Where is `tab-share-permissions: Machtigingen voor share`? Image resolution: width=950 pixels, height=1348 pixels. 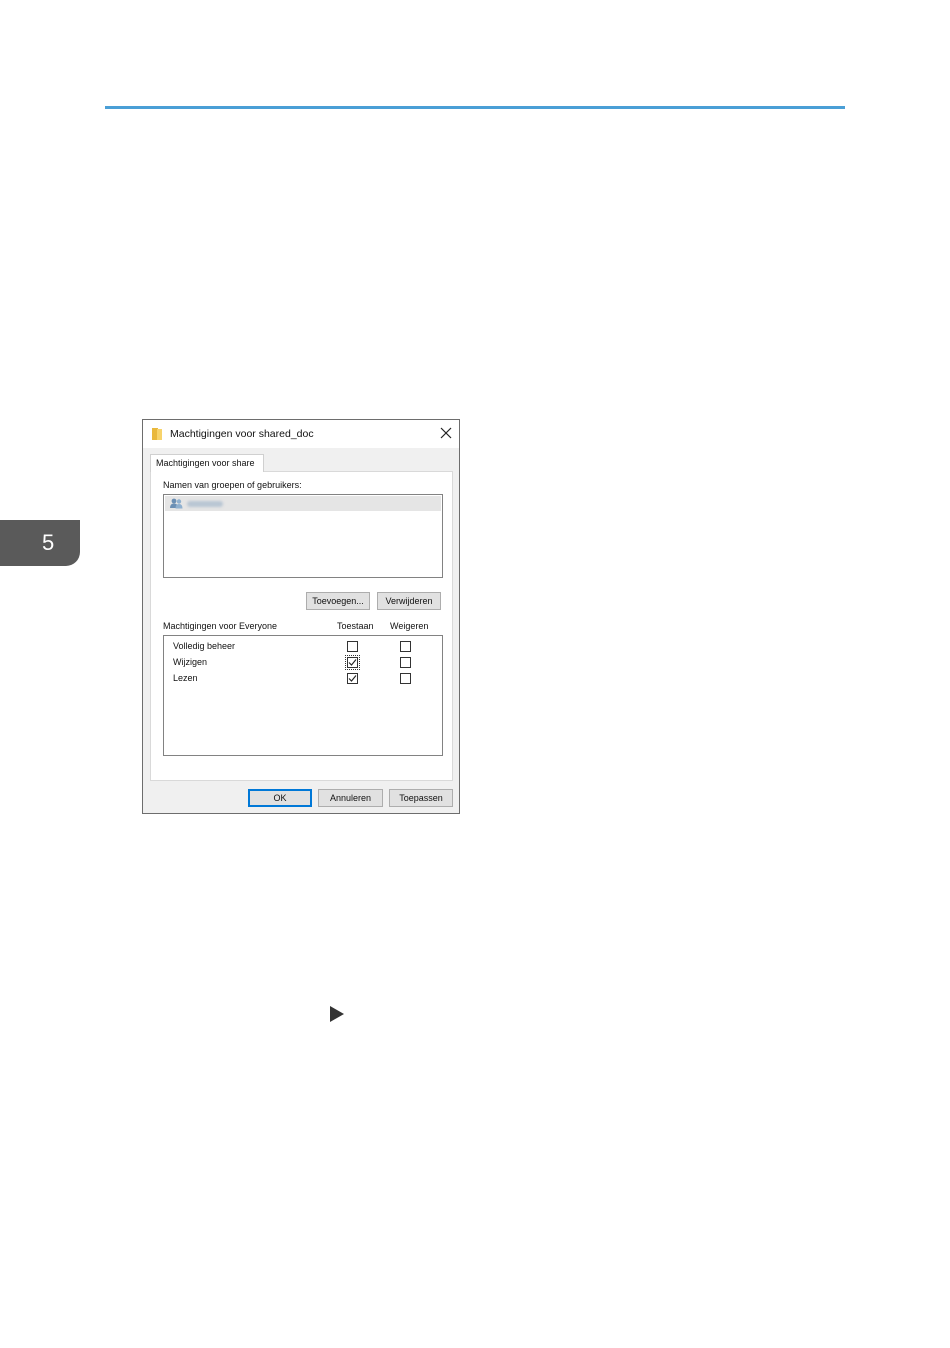
tab-share-permissions: Machtigingen voor share is located at coordinates (207, 463).